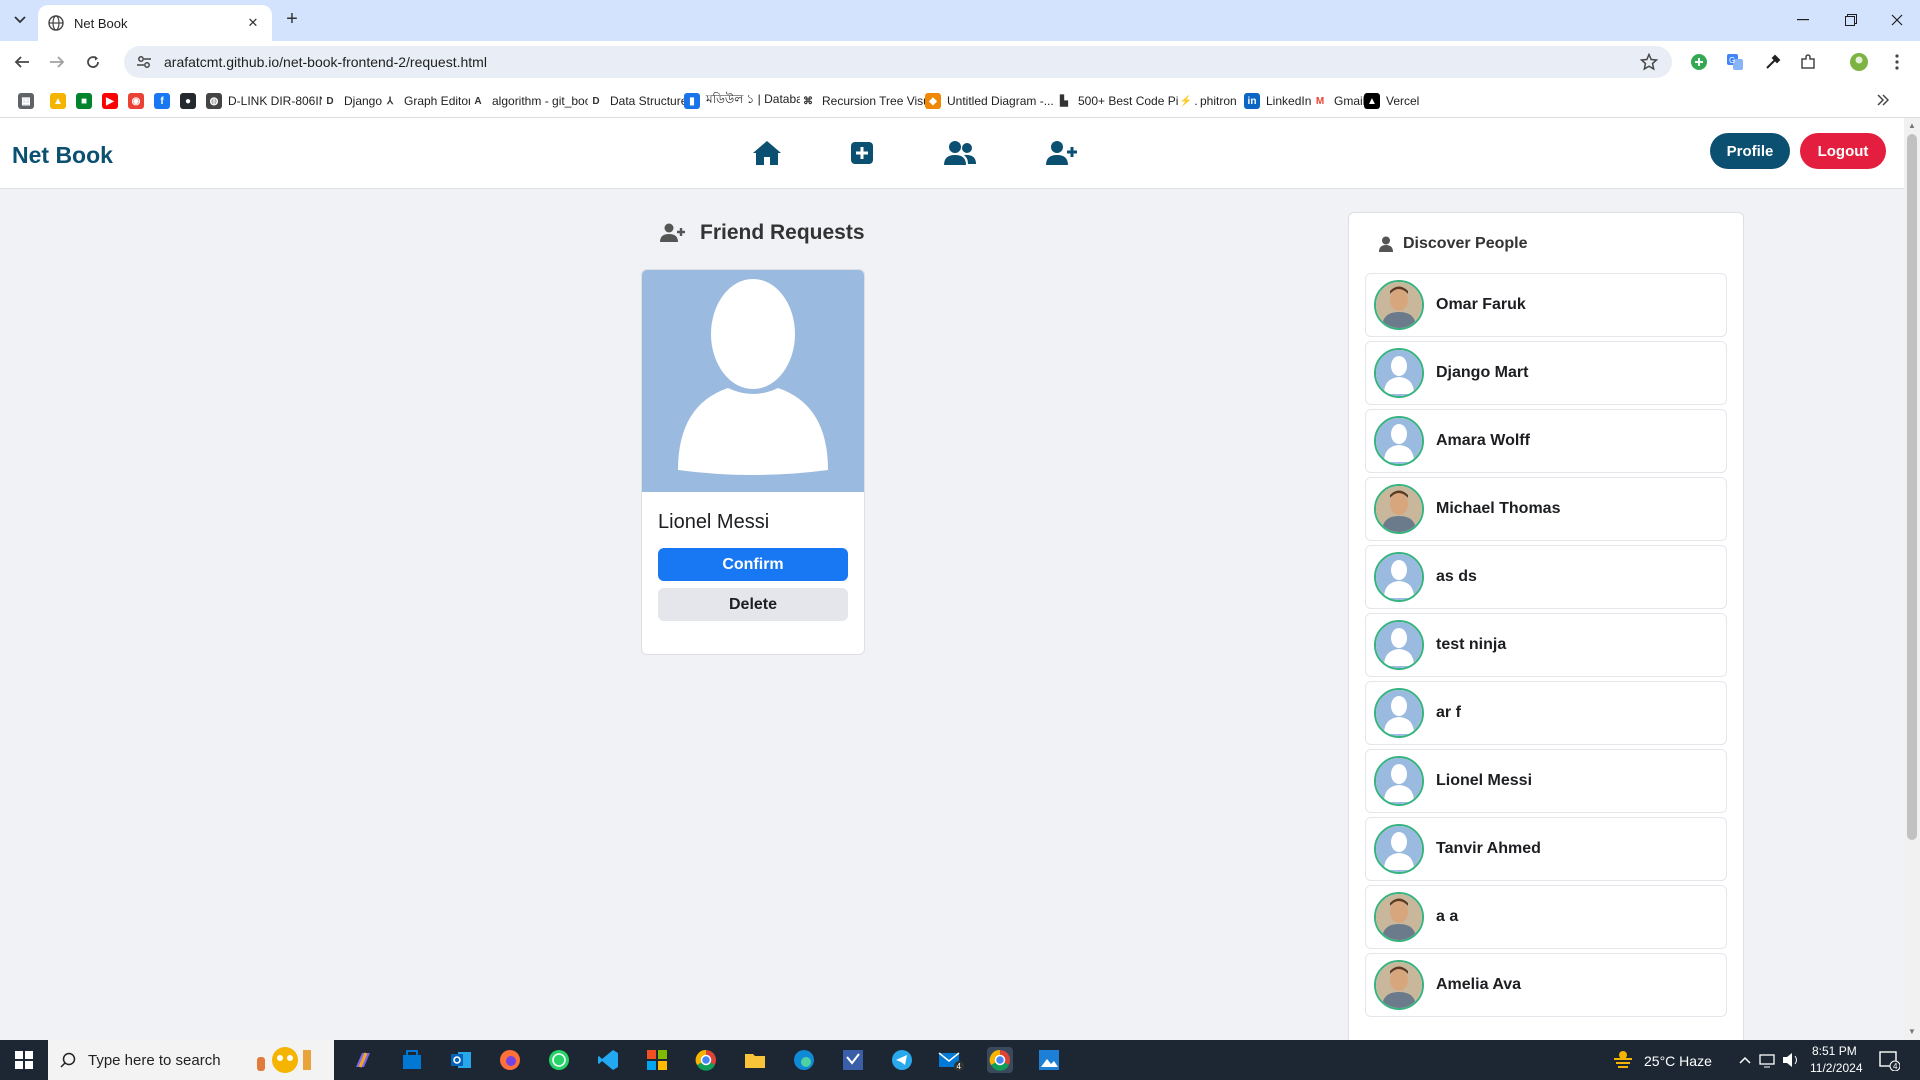 The width and height of the screenshot is (1920, 1080). Describe the element at coordinates (862, 153) in the screenshot. I see `nav-create-post` at that location.